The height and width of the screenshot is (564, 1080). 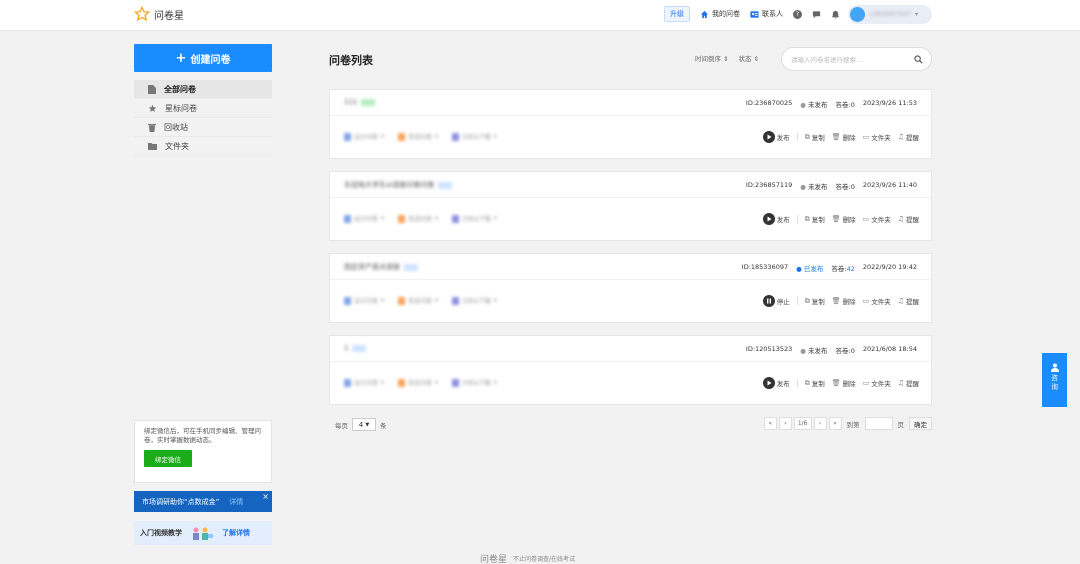 What do you see at coordinates (720, 14) in the screenshot?
I see `my-surveys-link: 我的问卷` at bounding box center [720, 14].